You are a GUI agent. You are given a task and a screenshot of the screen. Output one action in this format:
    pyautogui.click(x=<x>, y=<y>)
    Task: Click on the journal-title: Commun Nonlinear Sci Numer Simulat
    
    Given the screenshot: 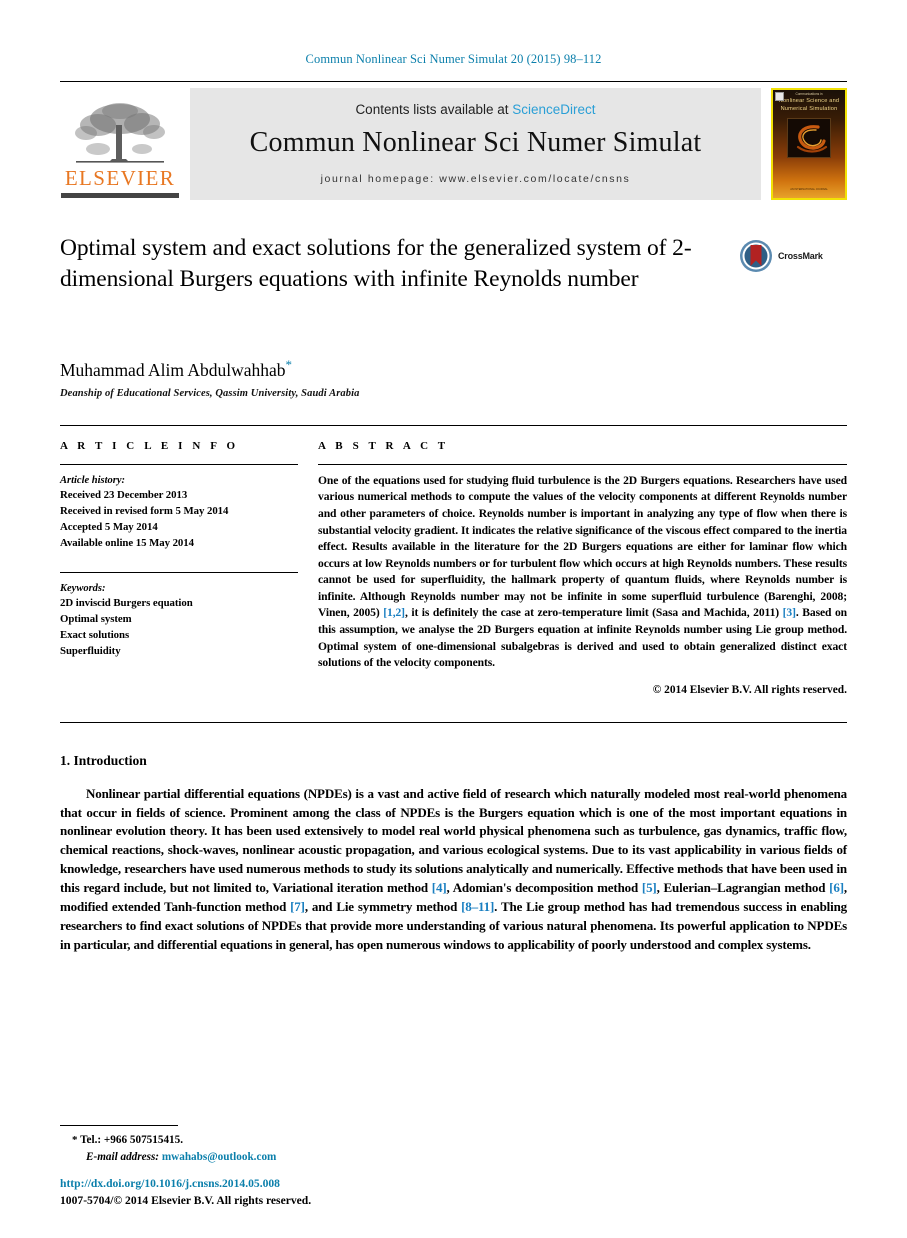 What is the action you would take?
    pyautogui.click(x=475, y=142)
    